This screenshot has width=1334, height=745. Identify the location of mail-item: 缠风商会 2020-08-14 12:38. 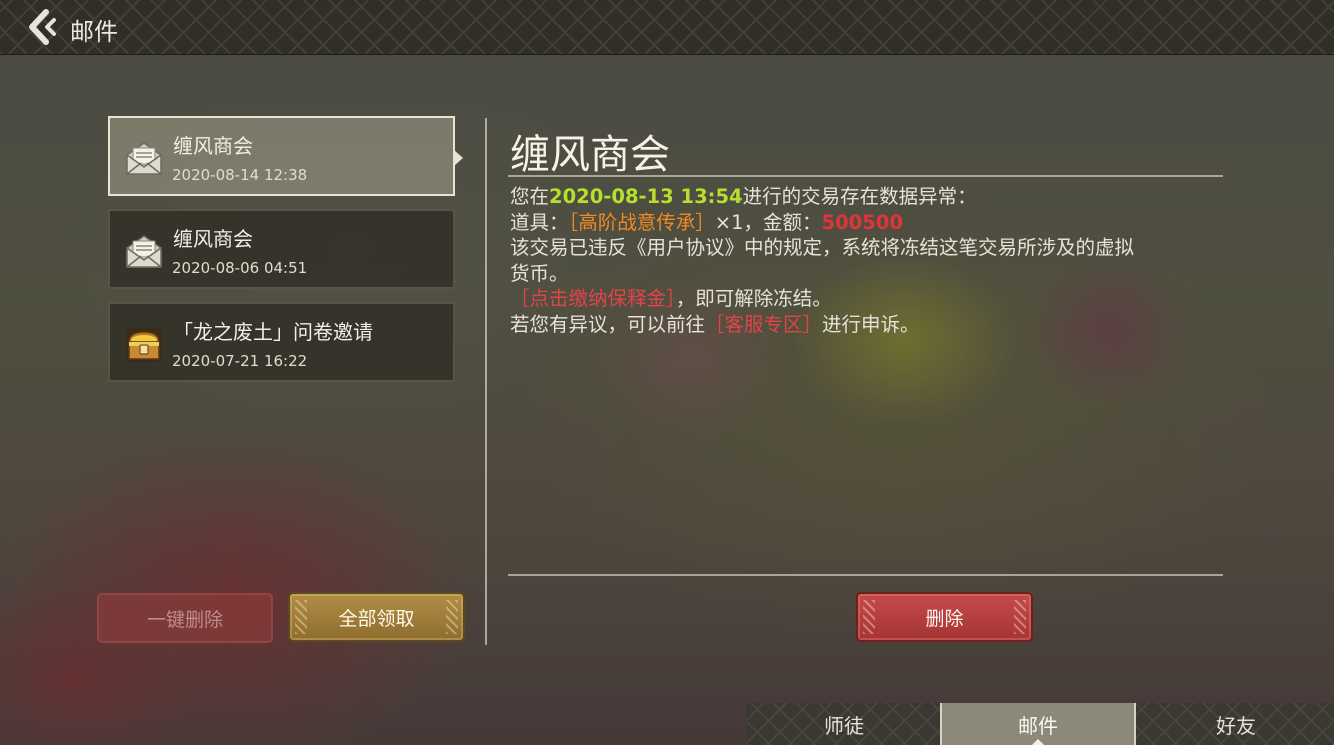
(285, 156).